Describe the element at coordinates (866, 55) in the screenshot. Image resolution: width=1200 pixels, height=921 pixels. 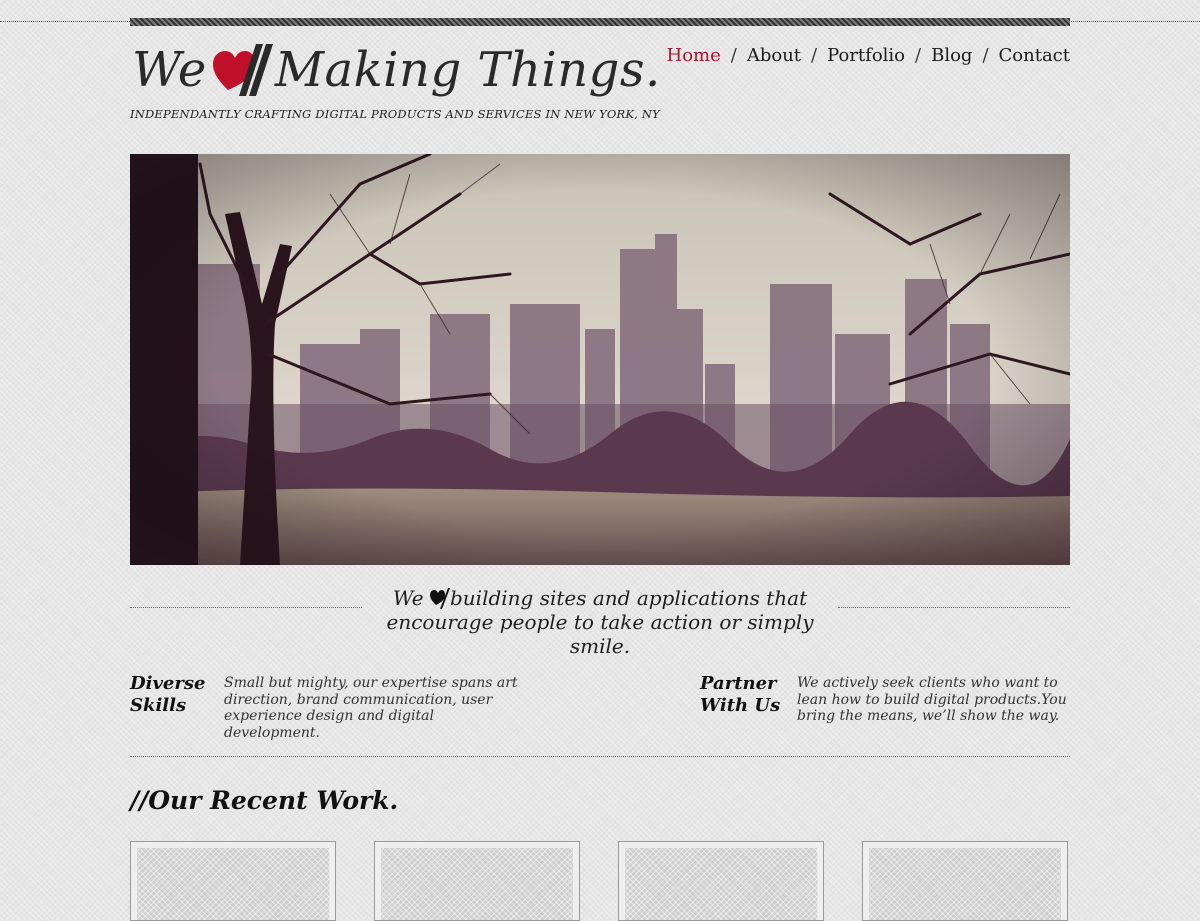
I see `nav-portfolio: Portfolio` at that location.